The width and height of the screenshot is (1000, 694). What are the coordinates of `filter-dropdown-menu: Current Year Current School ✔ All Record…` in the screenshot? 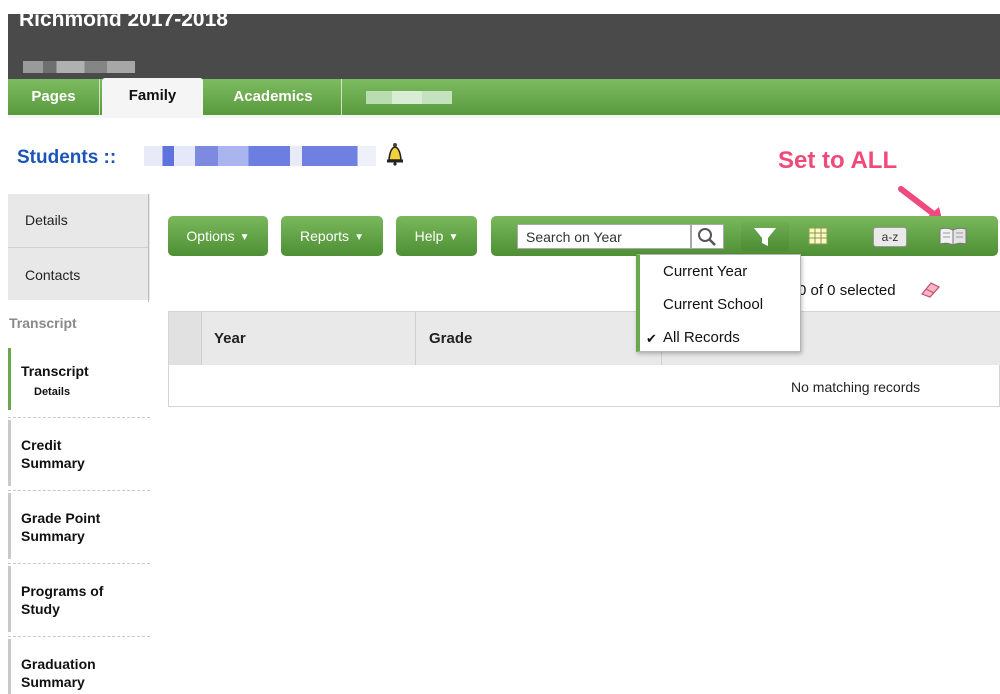 It's located at (718, 303).